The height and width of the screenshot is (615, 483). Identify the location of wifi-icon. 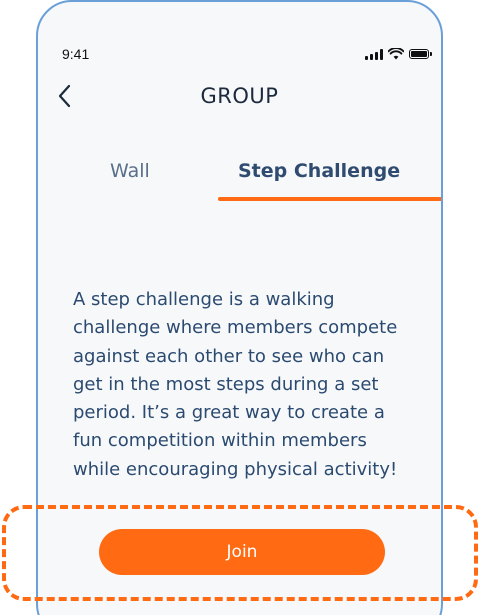
(396, 54).